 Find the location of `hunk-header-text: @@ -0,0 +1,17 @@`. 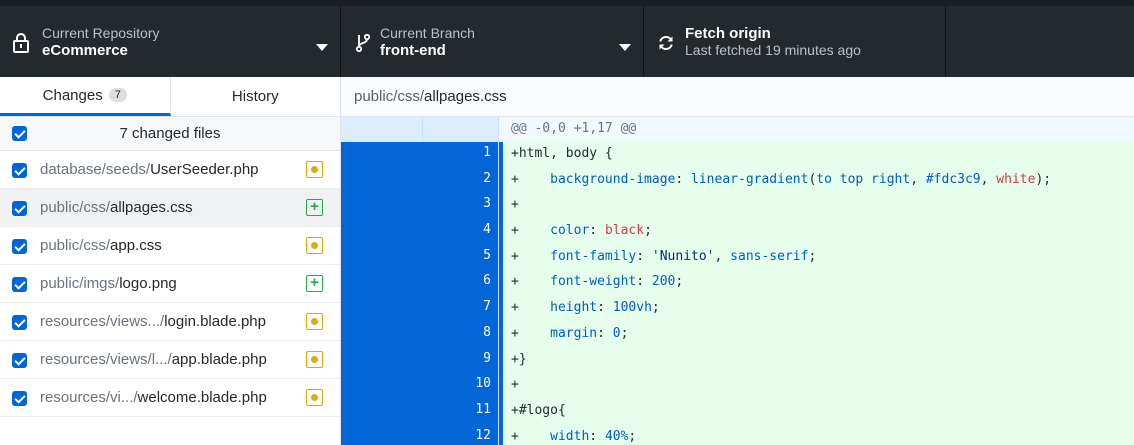

hunk-header-text: @@ -0,0 +1,17 @@ is located at coordinates (574, 128).